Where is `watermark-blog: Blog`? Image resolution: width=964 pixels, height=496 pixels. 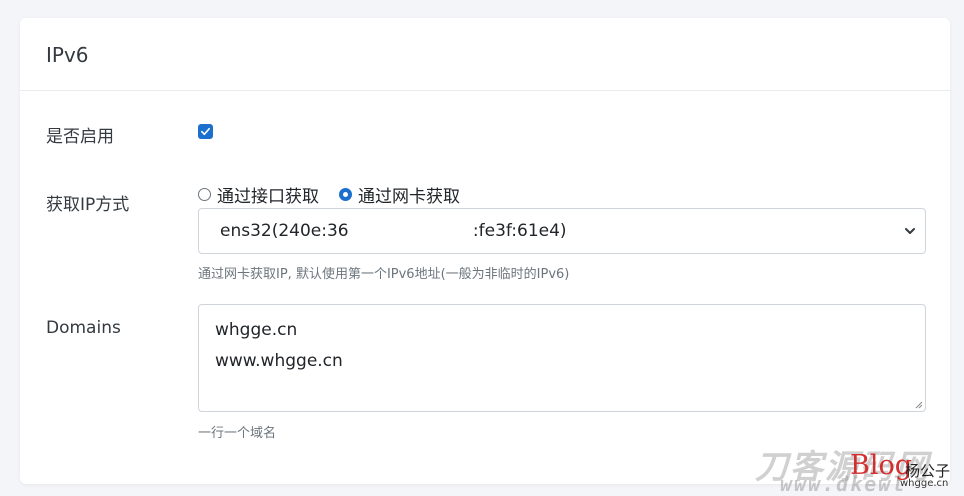 watermark-blog: Blog is located at coordinates (881, 465).